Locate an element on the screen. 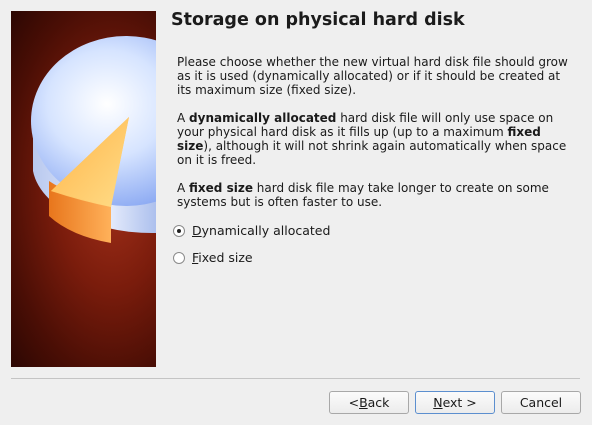 This screenshot has height=425, width=592. footer-separator is located at coordinates (295, 378).